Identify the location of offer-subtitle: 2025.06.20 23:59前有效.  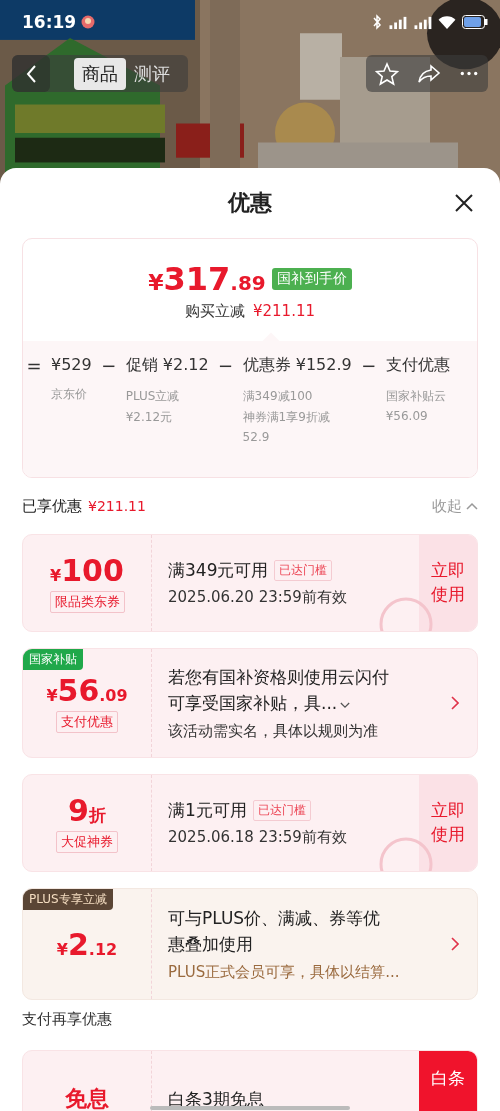
(258, 597).